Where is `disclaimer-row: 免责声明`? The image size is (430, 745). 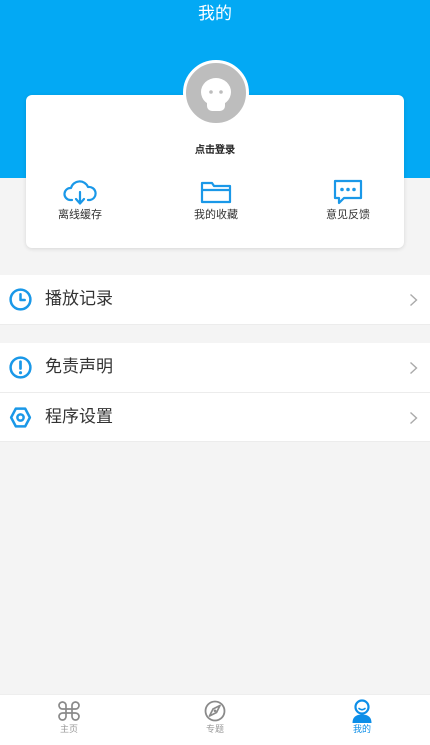
disclaimer-row: 免责声明 is located at coordinates (215, 367).